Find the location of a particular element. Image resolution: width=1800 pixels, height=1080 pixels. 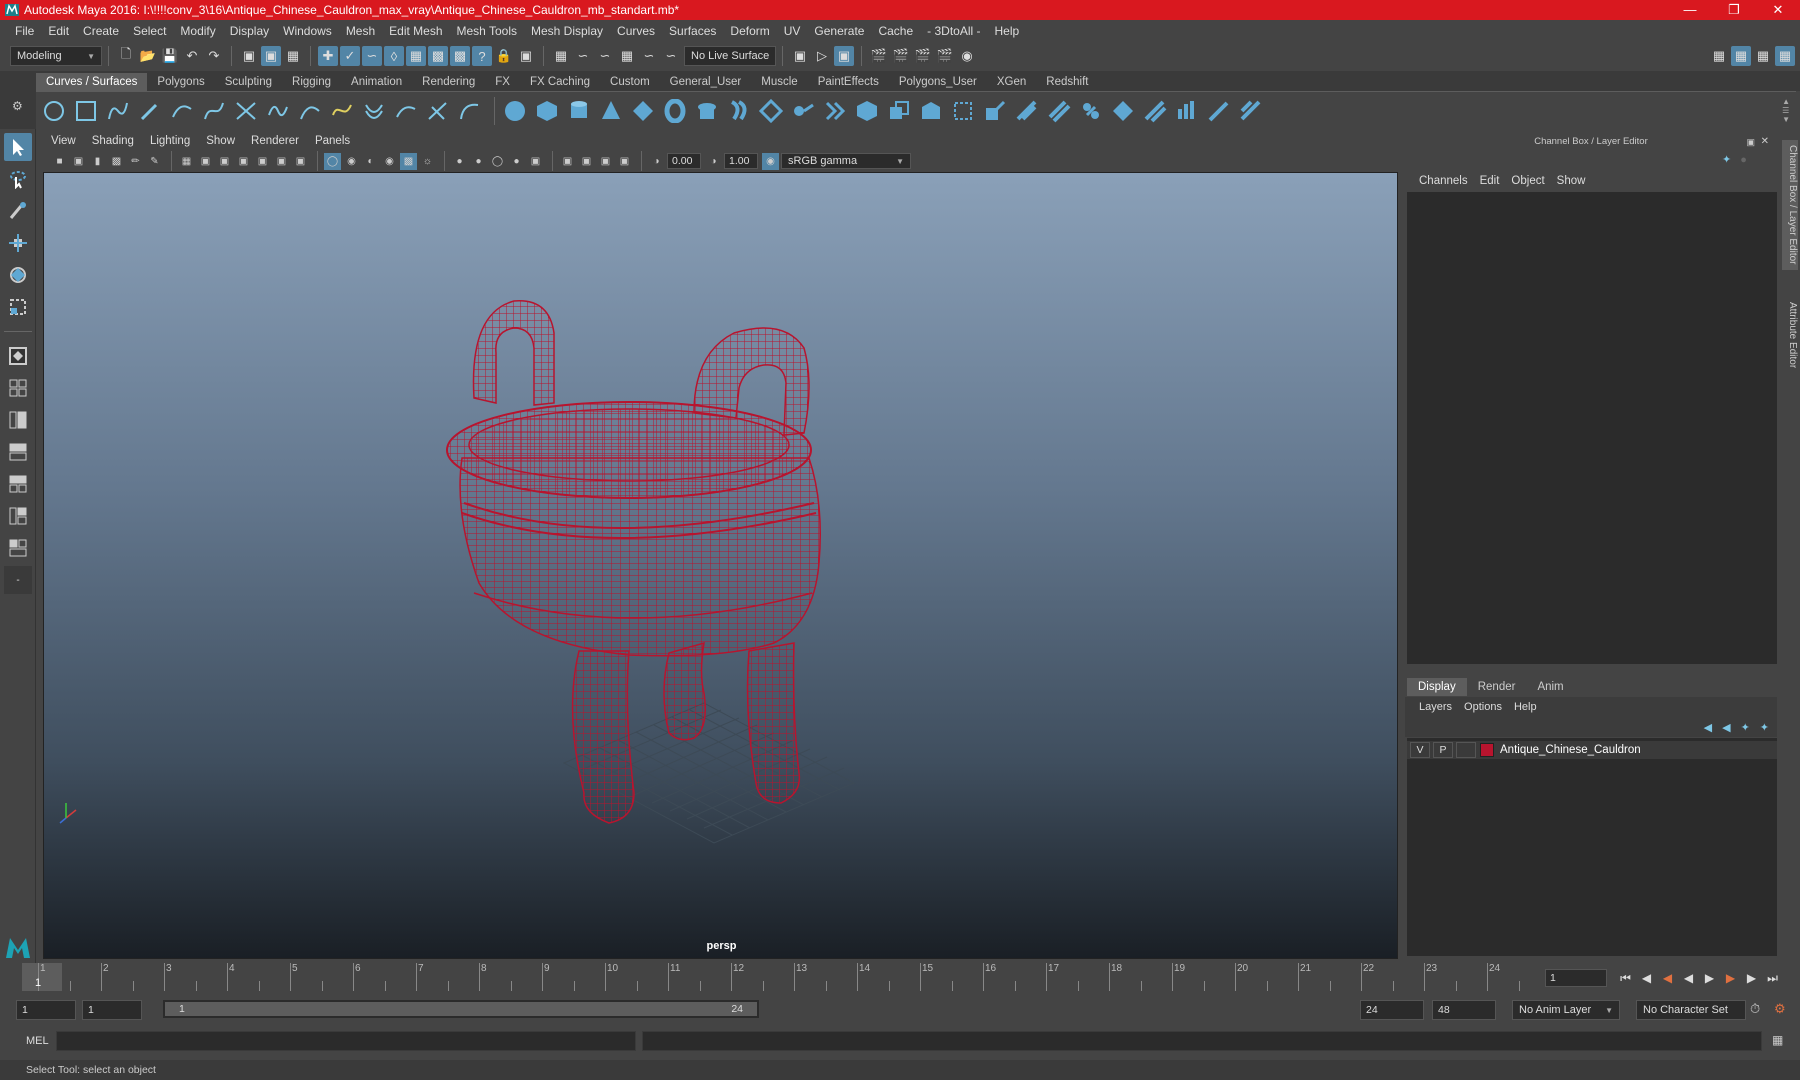

project-curve-icon is located at coordinates (995, 111).